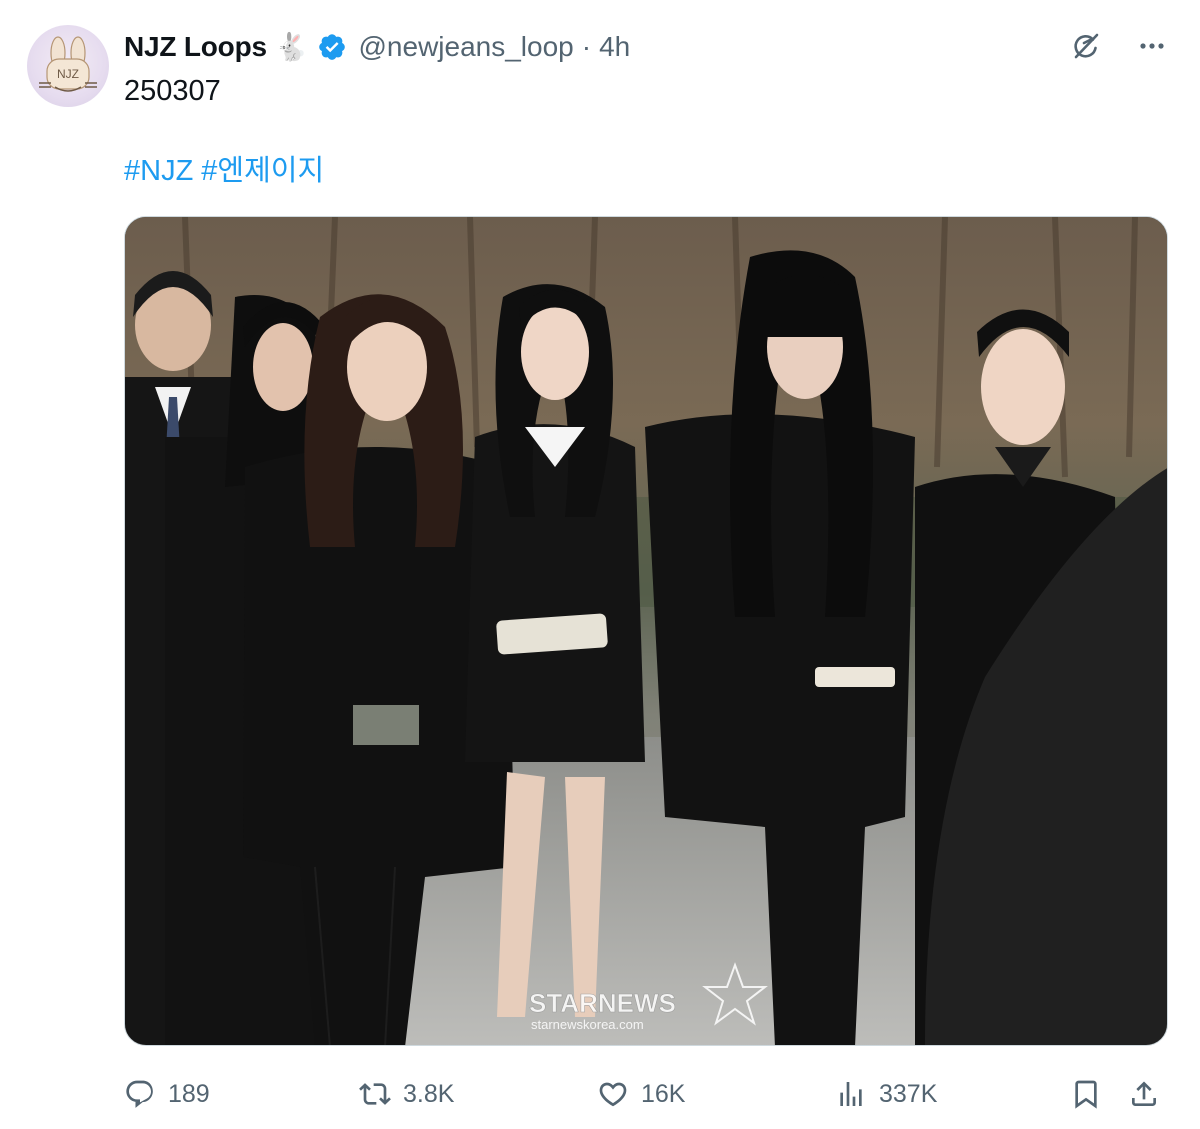 The image size is (1200, 1129). I want to click on more-icon, so click(1152, 48).